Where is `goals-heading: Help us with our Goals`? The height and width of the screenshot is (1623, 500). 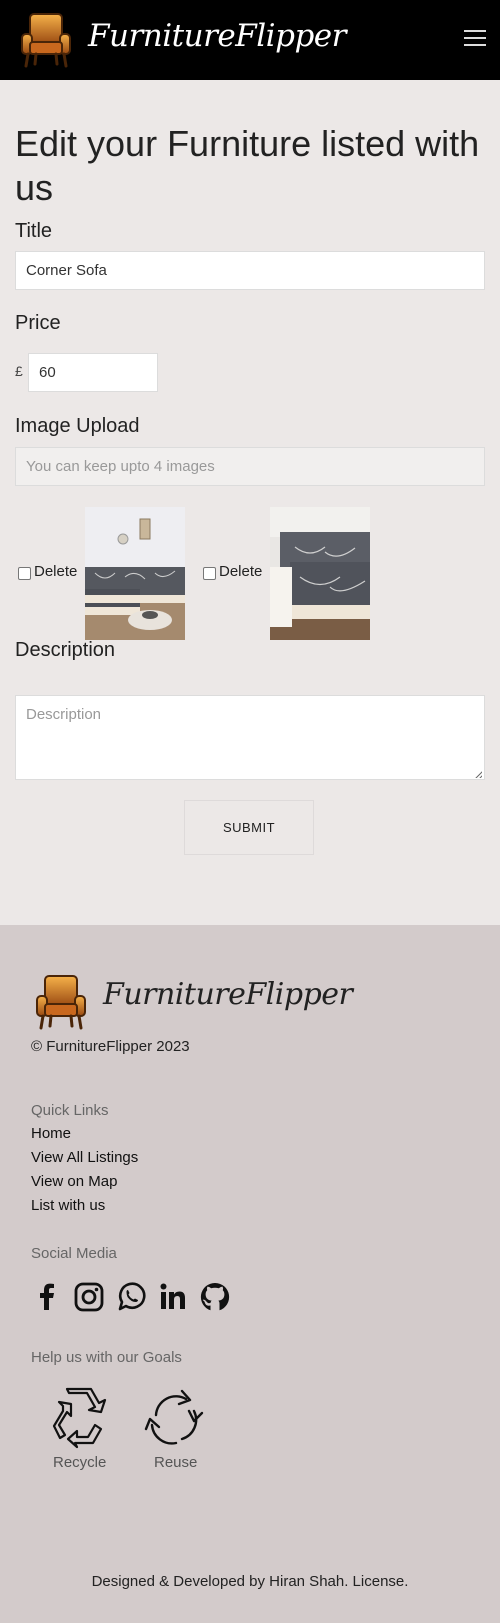 goals-heading: Help us with our Goals is located at coordinates (106, 1357).